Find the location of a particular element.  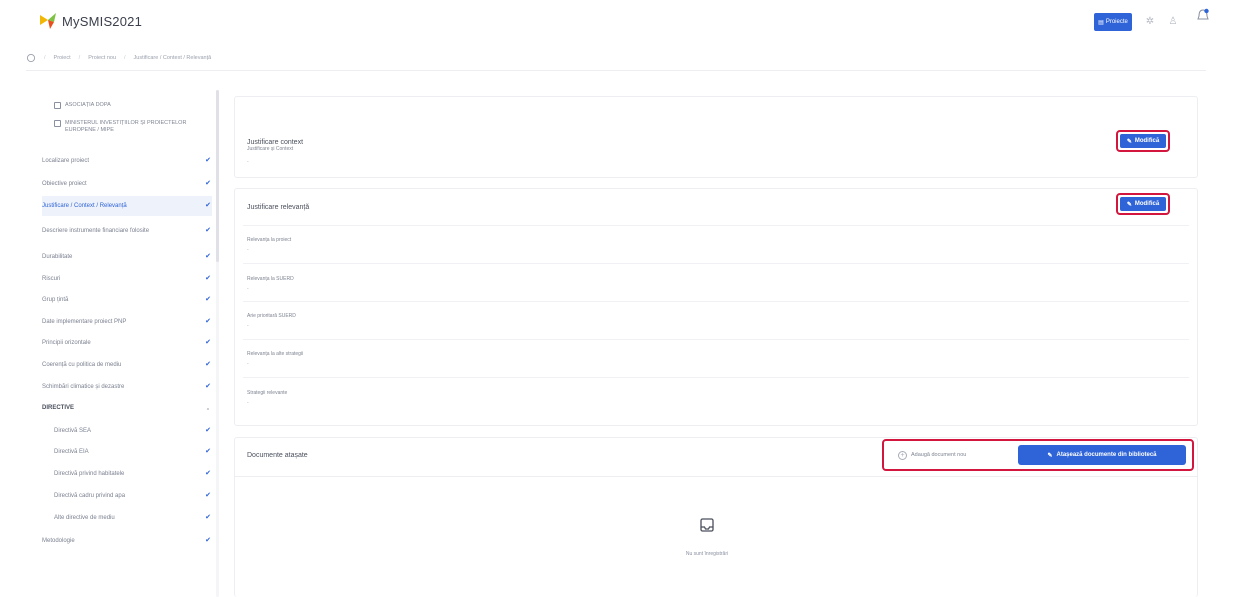

sidebar-group-directive: DIRECTIVE - is located at coordinates (127, 408).